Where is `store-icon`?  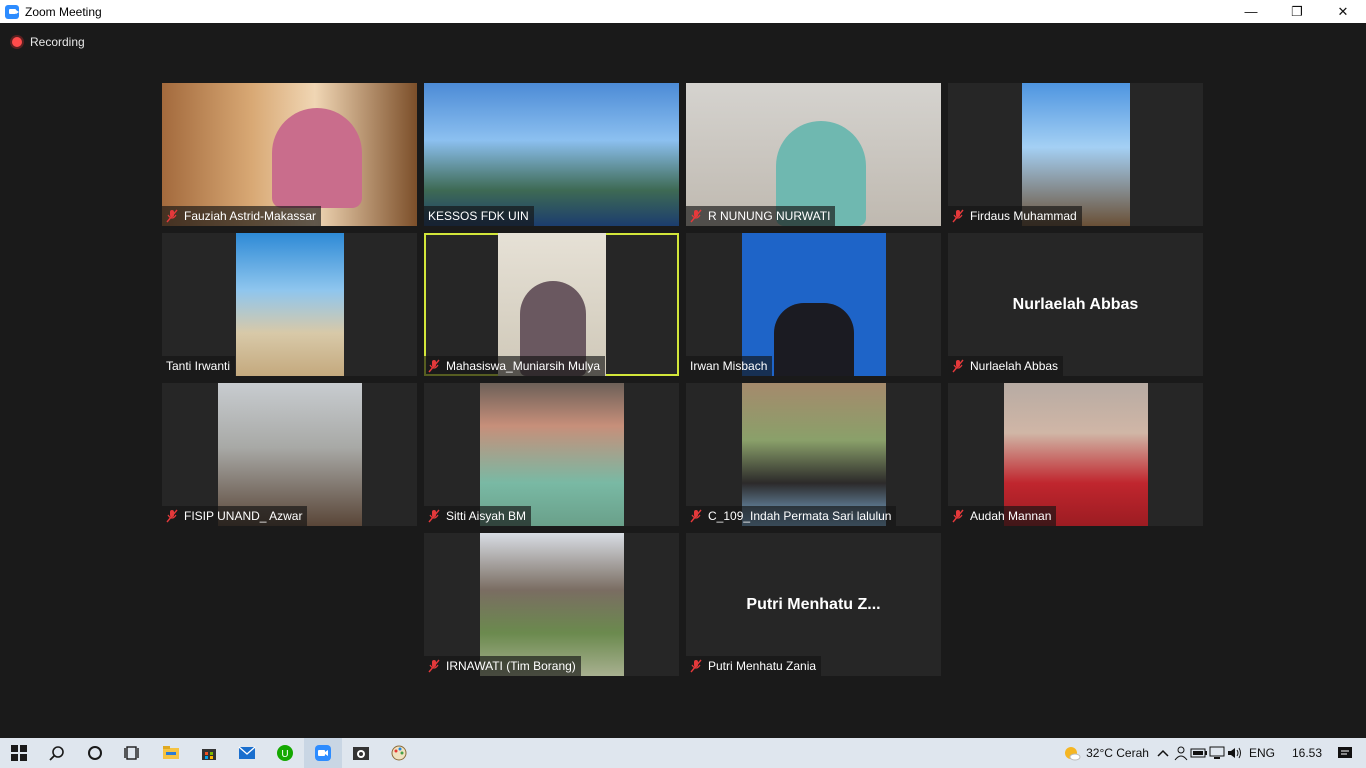 store-icon is located at coordinates (209, 753).